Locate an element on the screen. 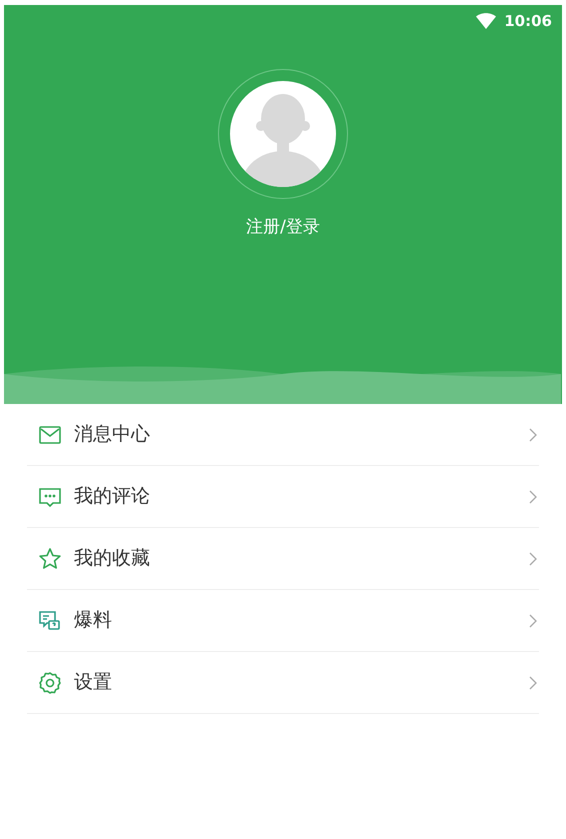 This screenshot has width=566, height=839. wifi-icon is located at coordinates (486, 21).